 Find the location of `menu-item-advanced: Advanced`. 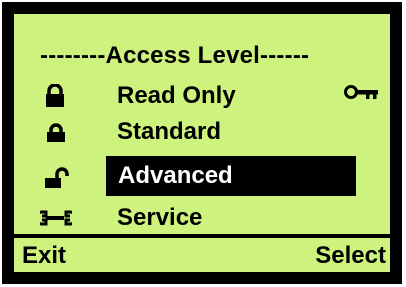

menu-item-advanced: Advanced is located at coordinates (202, 176).